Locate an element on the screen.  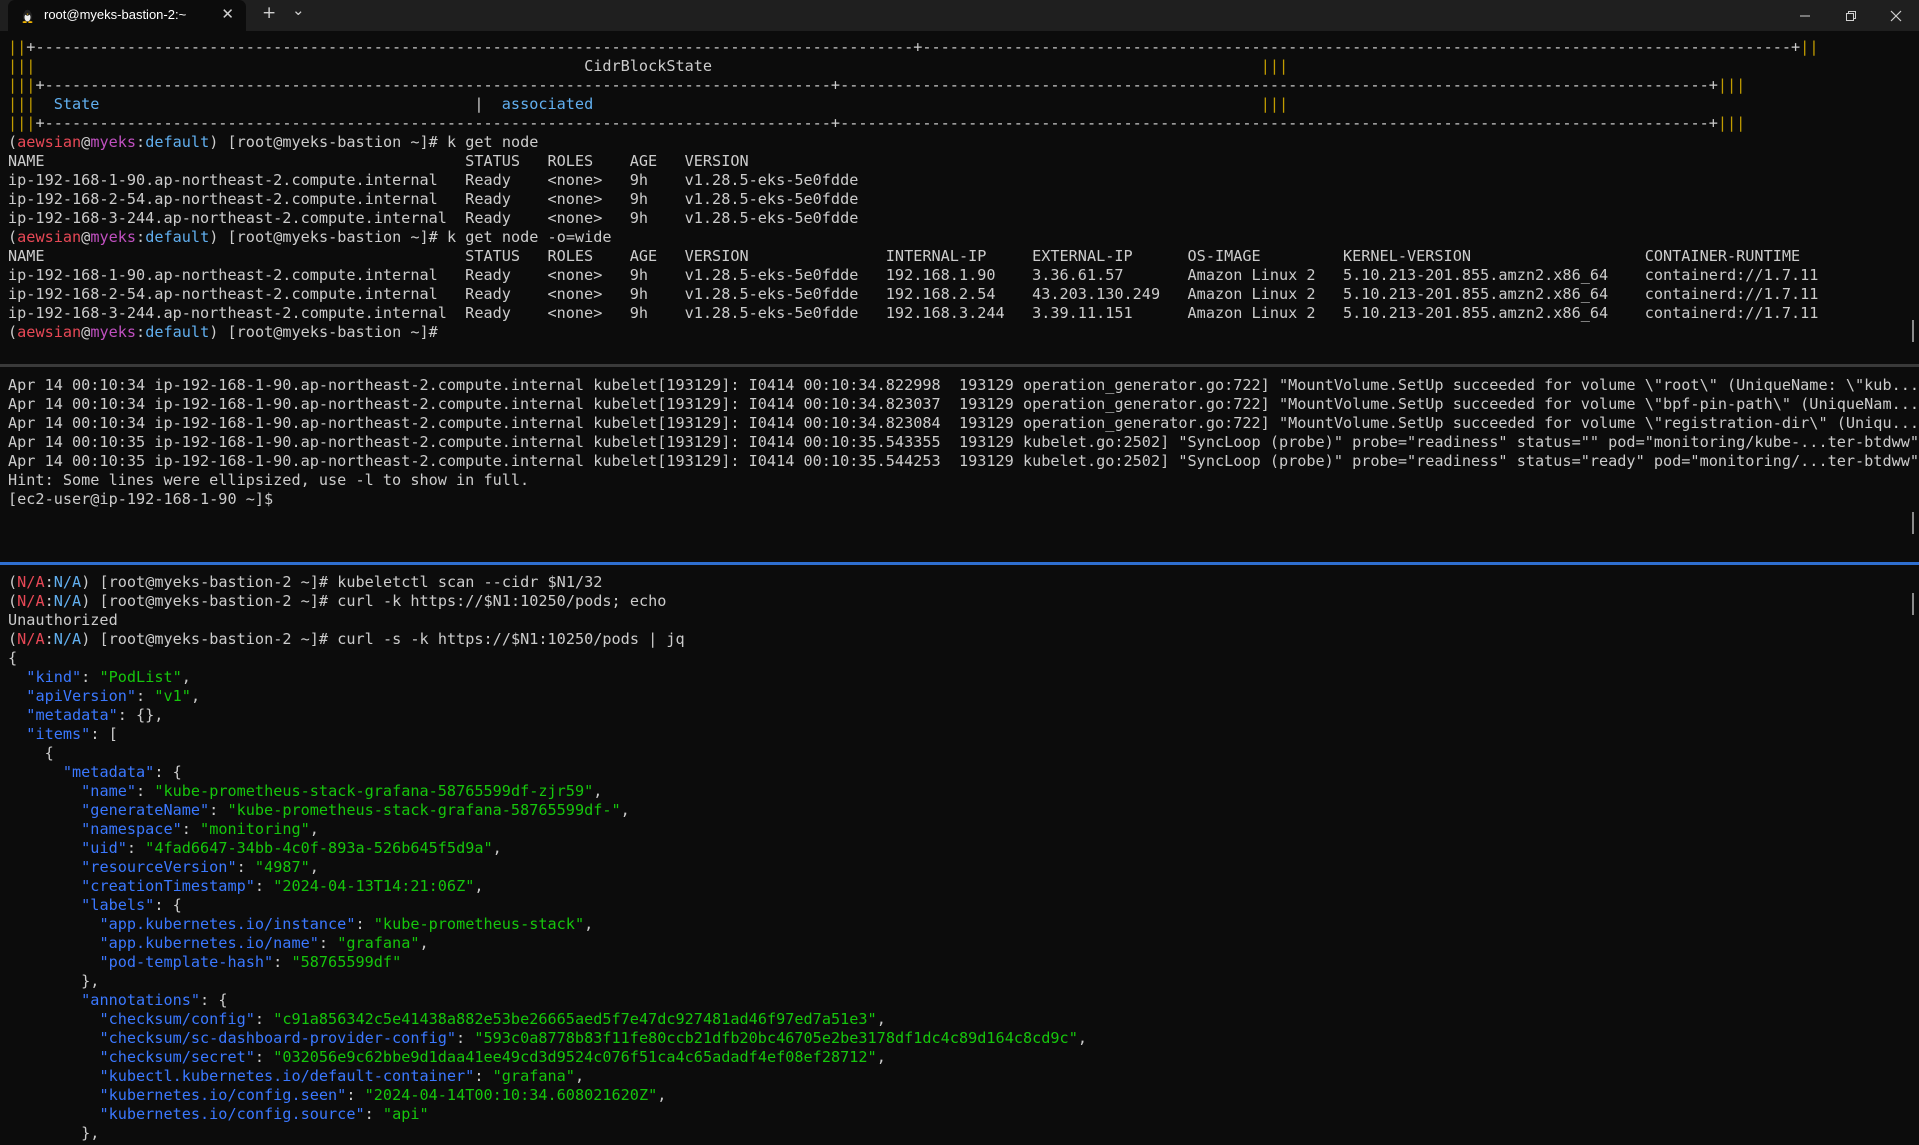
tab-title: root@myeks-bastion-2:~ is located at coordinates (115, 14).